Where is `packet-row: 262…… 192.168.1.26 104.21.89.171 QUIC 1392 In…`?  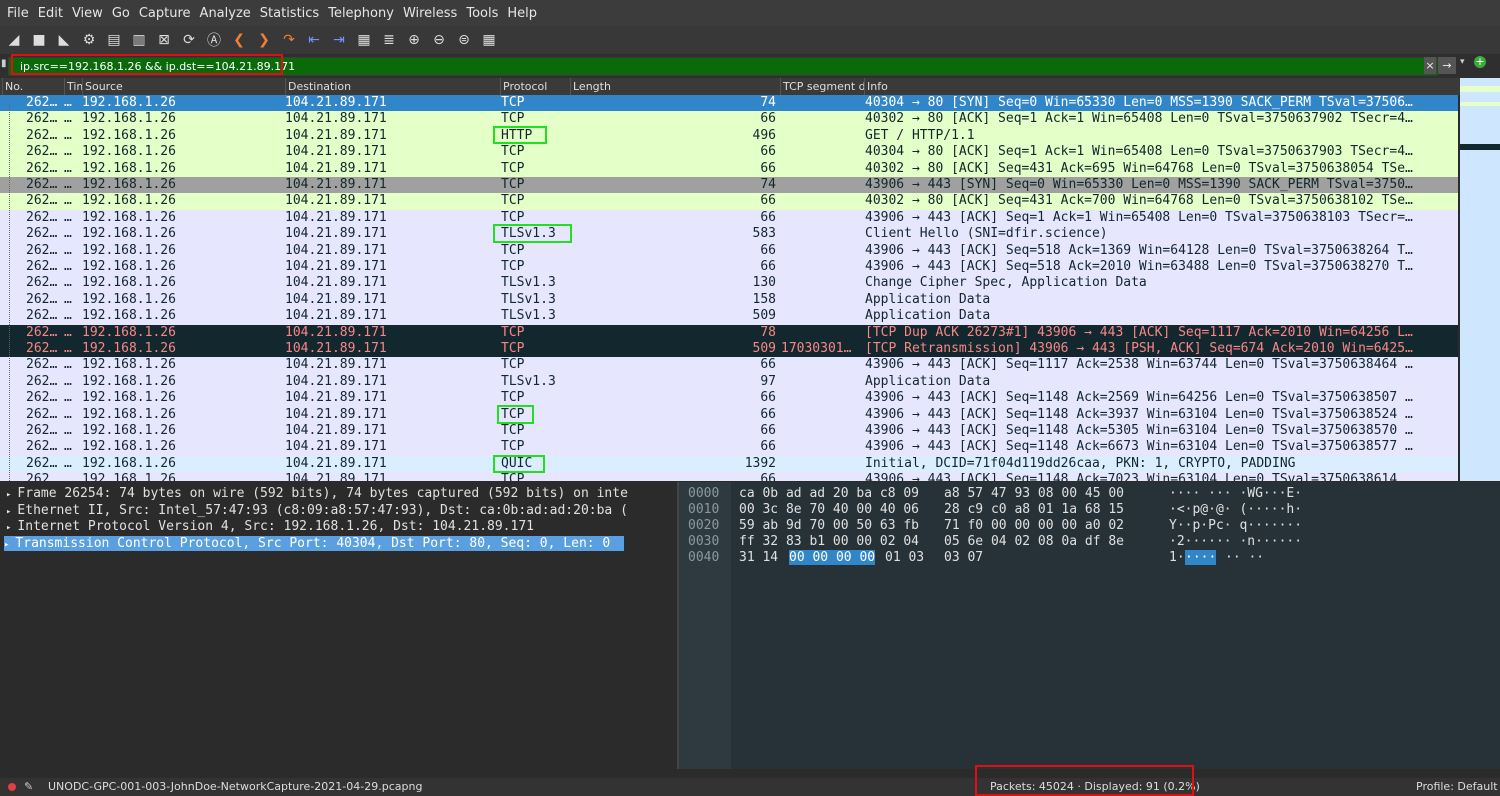
packet-row: 262…… 192.168.1.26 104.21.89.171 QUIC 1392 In… is located at coordinates (729, 464).